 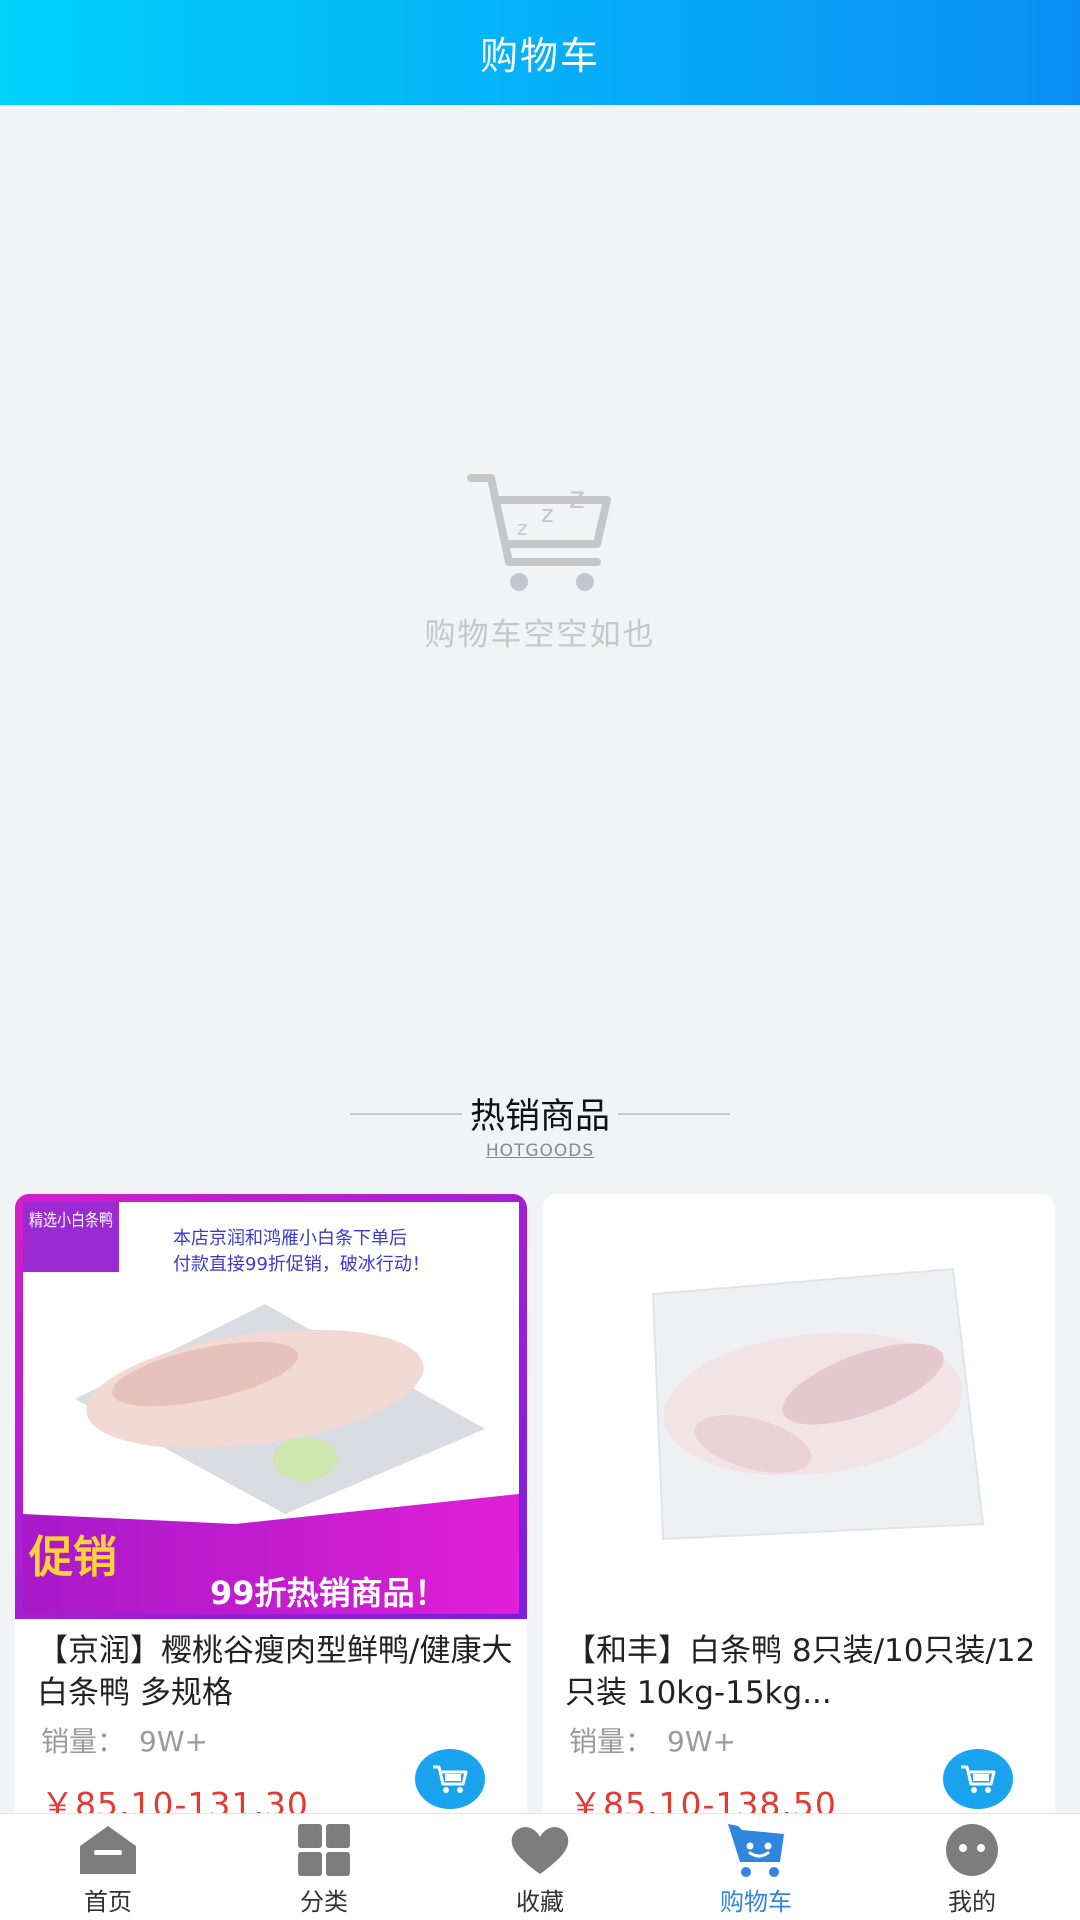 What do you see at coordinates (539, 56) in the screenshot?
I see `page-title: 购物车` at bounding box center [539, 56].